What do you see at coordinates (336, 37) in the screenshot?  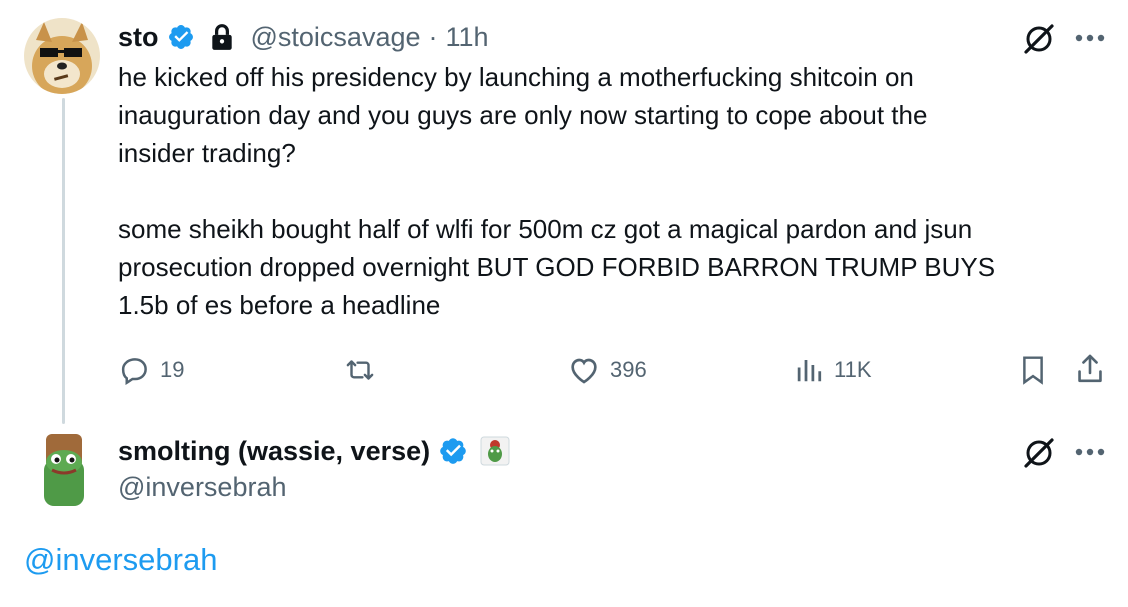 I see `handle: @stoicsavage` at bounding box center [336, 37].